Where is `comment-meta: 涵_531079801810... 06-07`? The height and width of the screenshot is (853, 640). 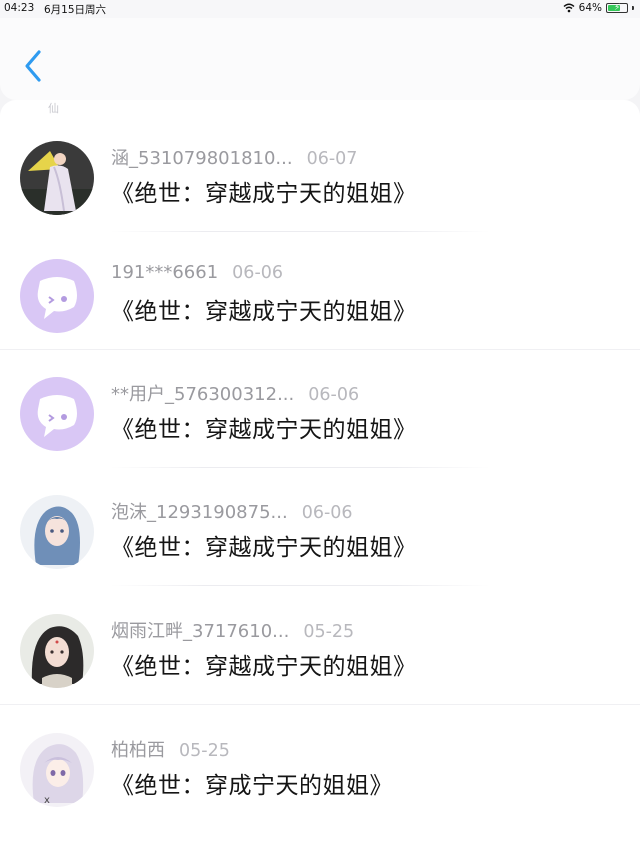 comment-meta: 涵_531079801810... 06-07 is located at coordinates (234, 157).